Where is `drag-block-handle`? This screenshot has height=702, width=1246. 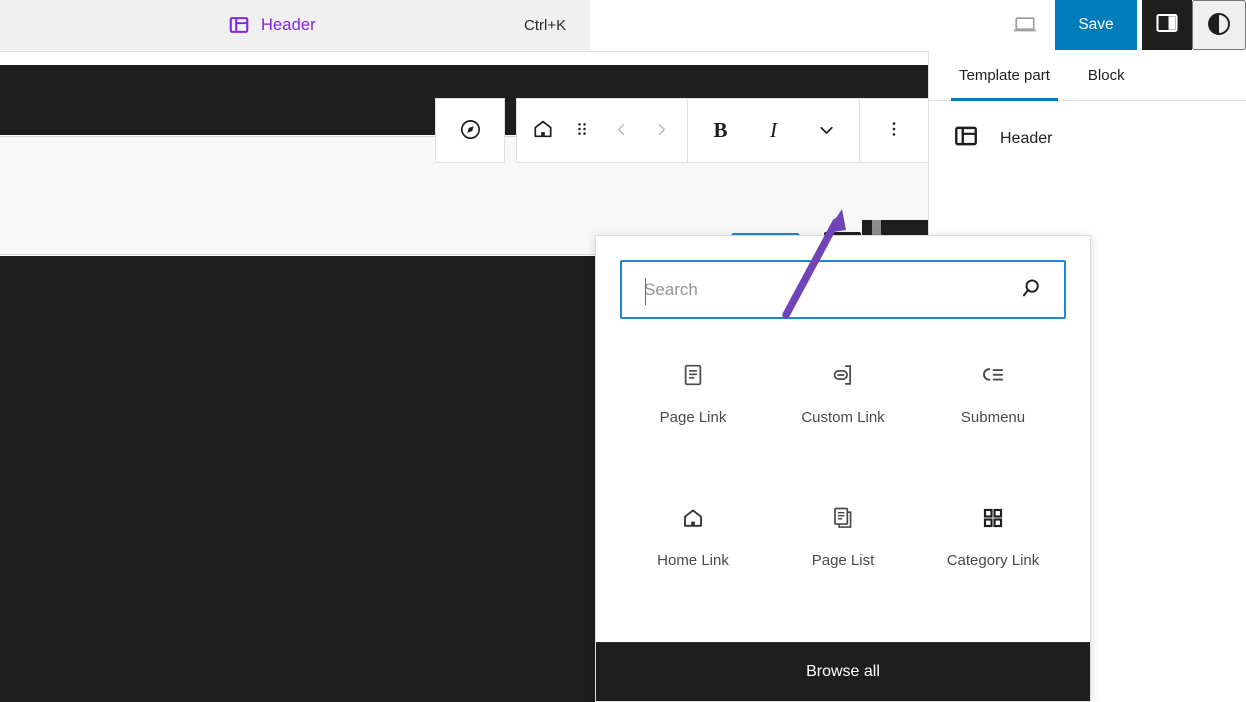 drag-block-handle is located at coordinates (583, 131).